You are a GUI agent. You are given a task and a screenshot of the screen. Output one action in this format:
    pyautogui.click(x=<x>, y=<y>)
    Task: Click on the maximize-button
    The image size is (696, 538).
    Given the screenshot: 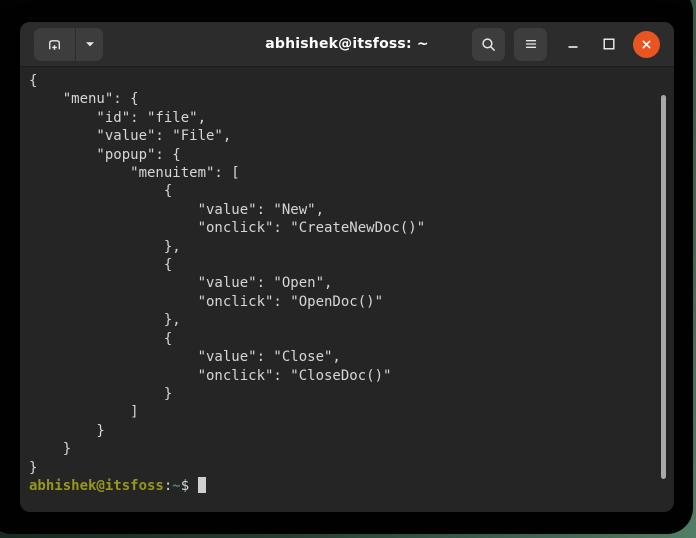 What is the action you would take?
    pyautogui.click(x=609, y=44)
    